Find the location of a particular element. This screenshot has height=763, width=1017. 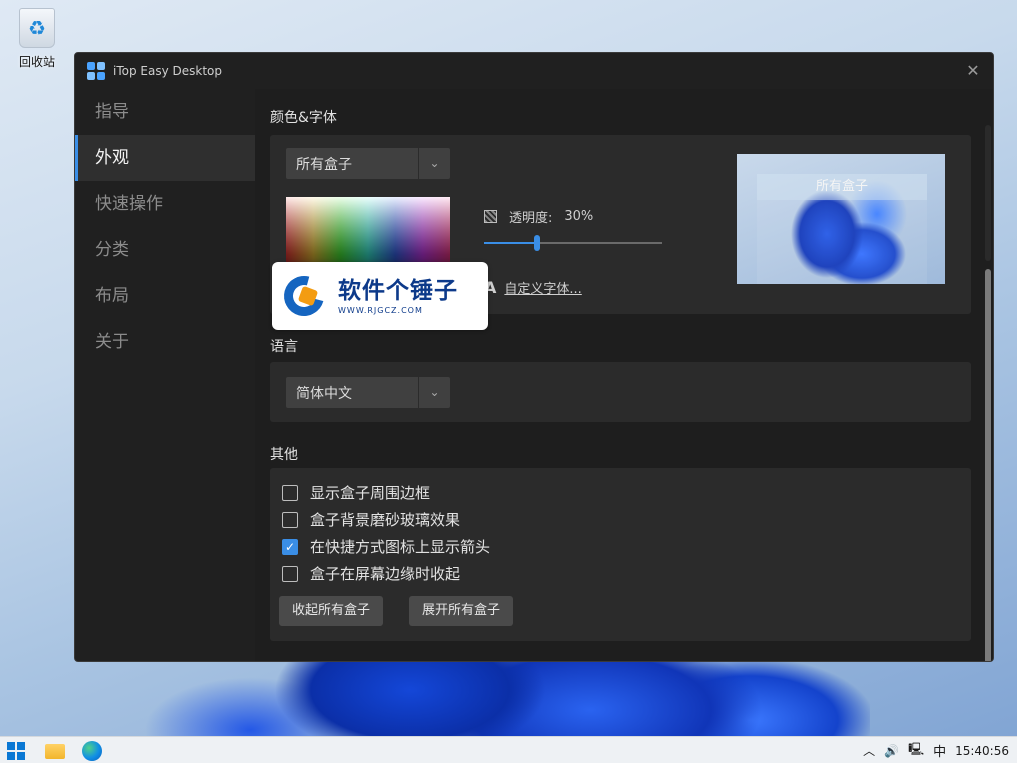

close-button: ✕ is located at coordinates (973, 71).